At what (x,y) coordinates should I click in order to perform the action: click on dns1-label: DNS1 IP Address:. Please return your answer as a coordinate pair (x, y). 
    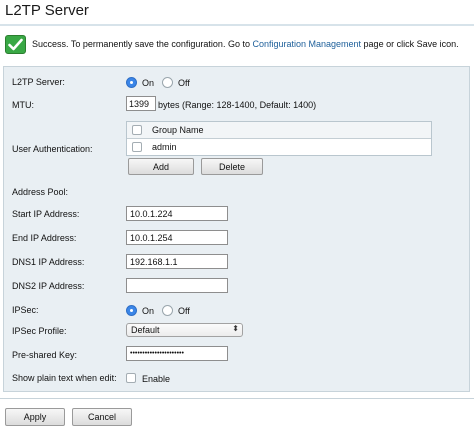
    Looking at the image, I should click on (48, 262).